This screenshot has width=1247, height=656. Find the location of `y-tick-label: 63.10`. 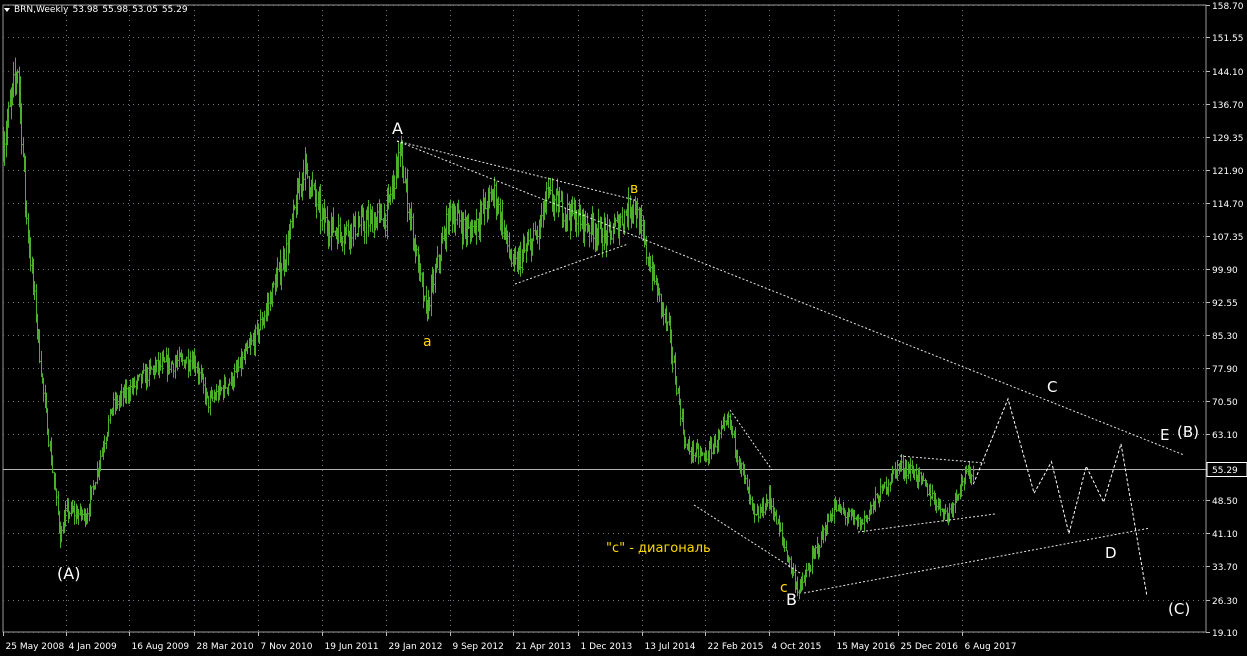

y-tick-label: 63.10 is located at coordinates (1225, 436).